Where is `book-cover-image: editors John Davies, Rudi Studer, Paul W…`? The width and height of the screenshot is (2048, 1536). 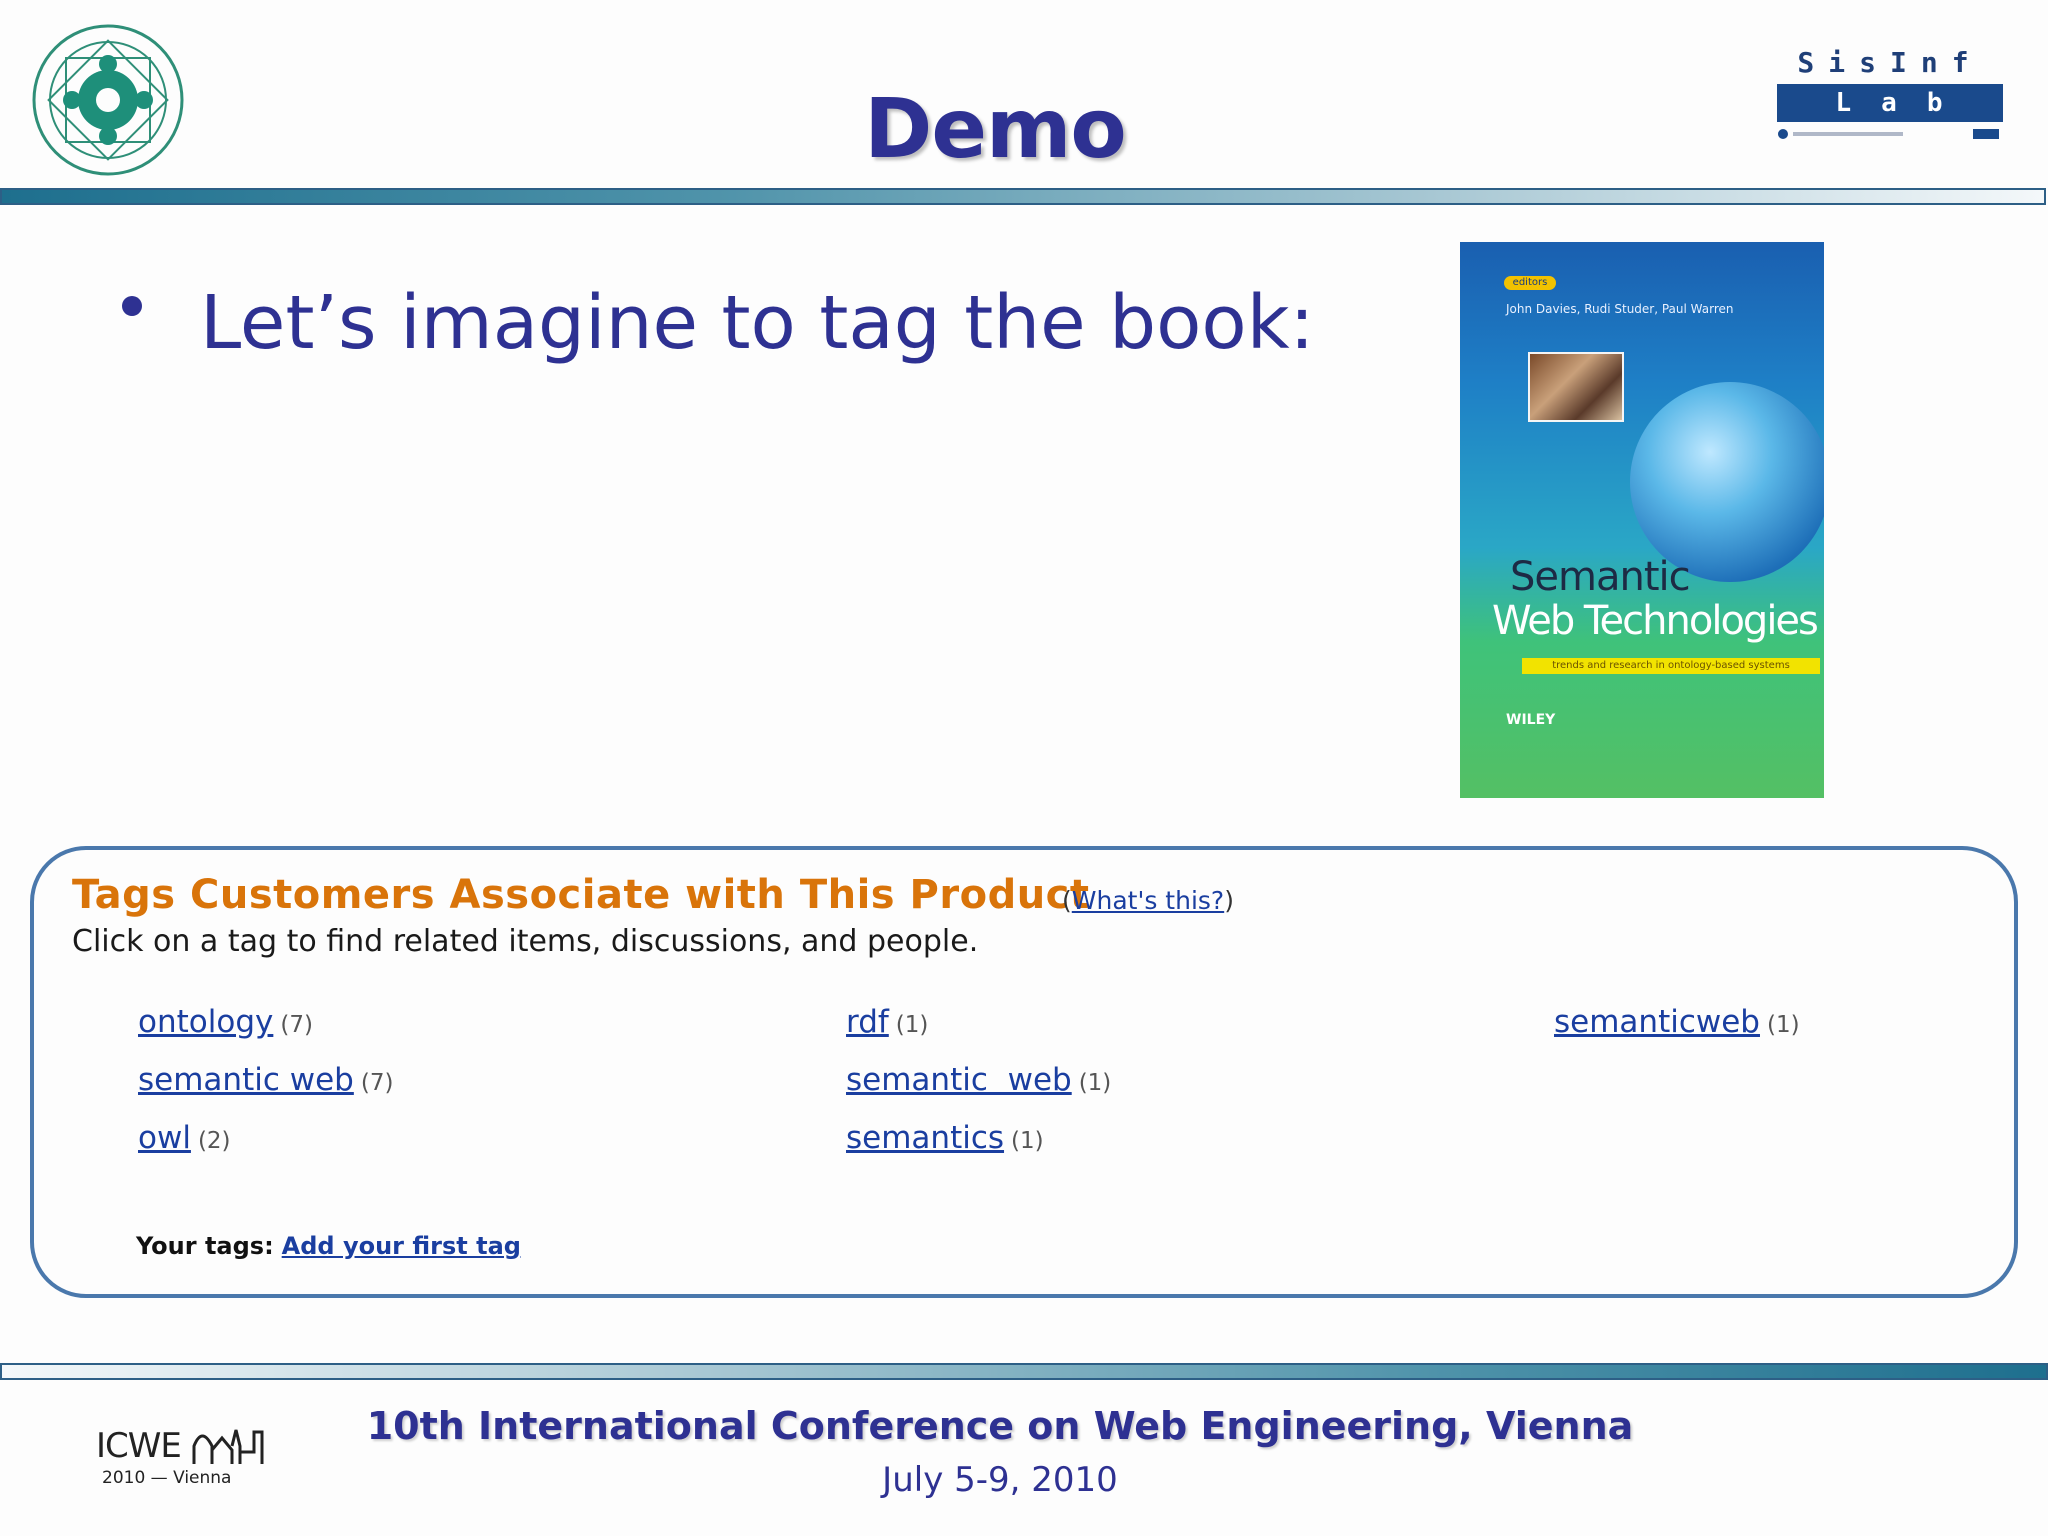 book-cover-image: editors John Davies, Rudi Studer, Paul W… is located at coordinates (1642, 520).